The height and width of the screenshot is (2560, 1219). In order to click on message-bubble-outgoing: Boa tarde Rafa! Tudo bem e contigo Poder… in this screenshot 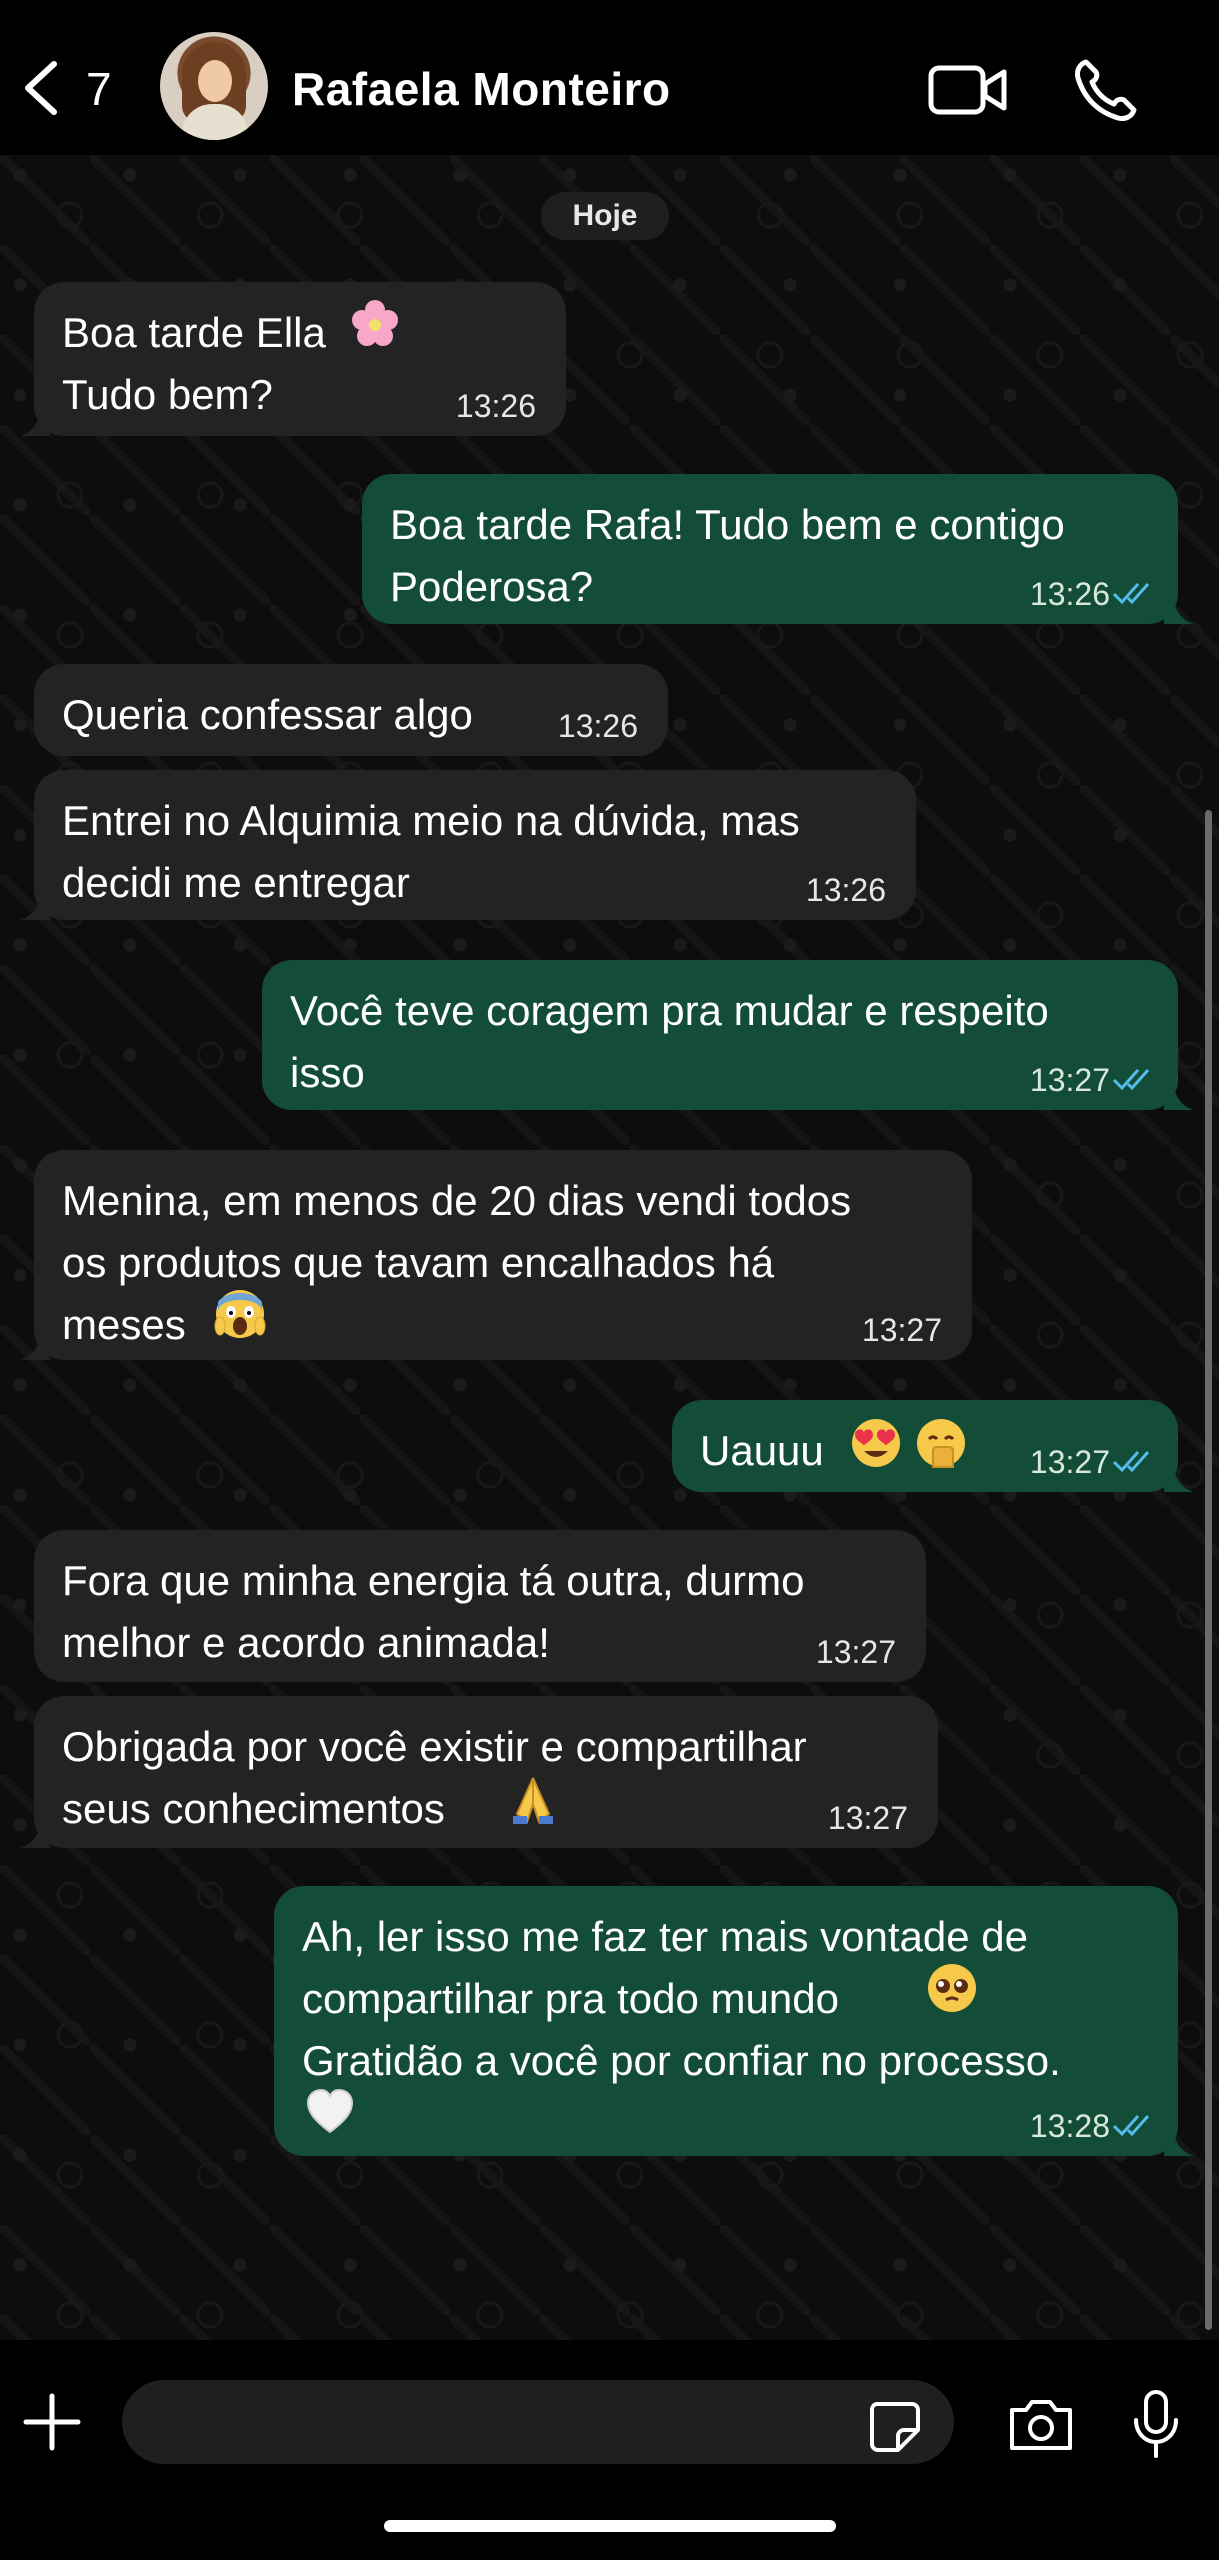, I will do `click(770, 549)`.